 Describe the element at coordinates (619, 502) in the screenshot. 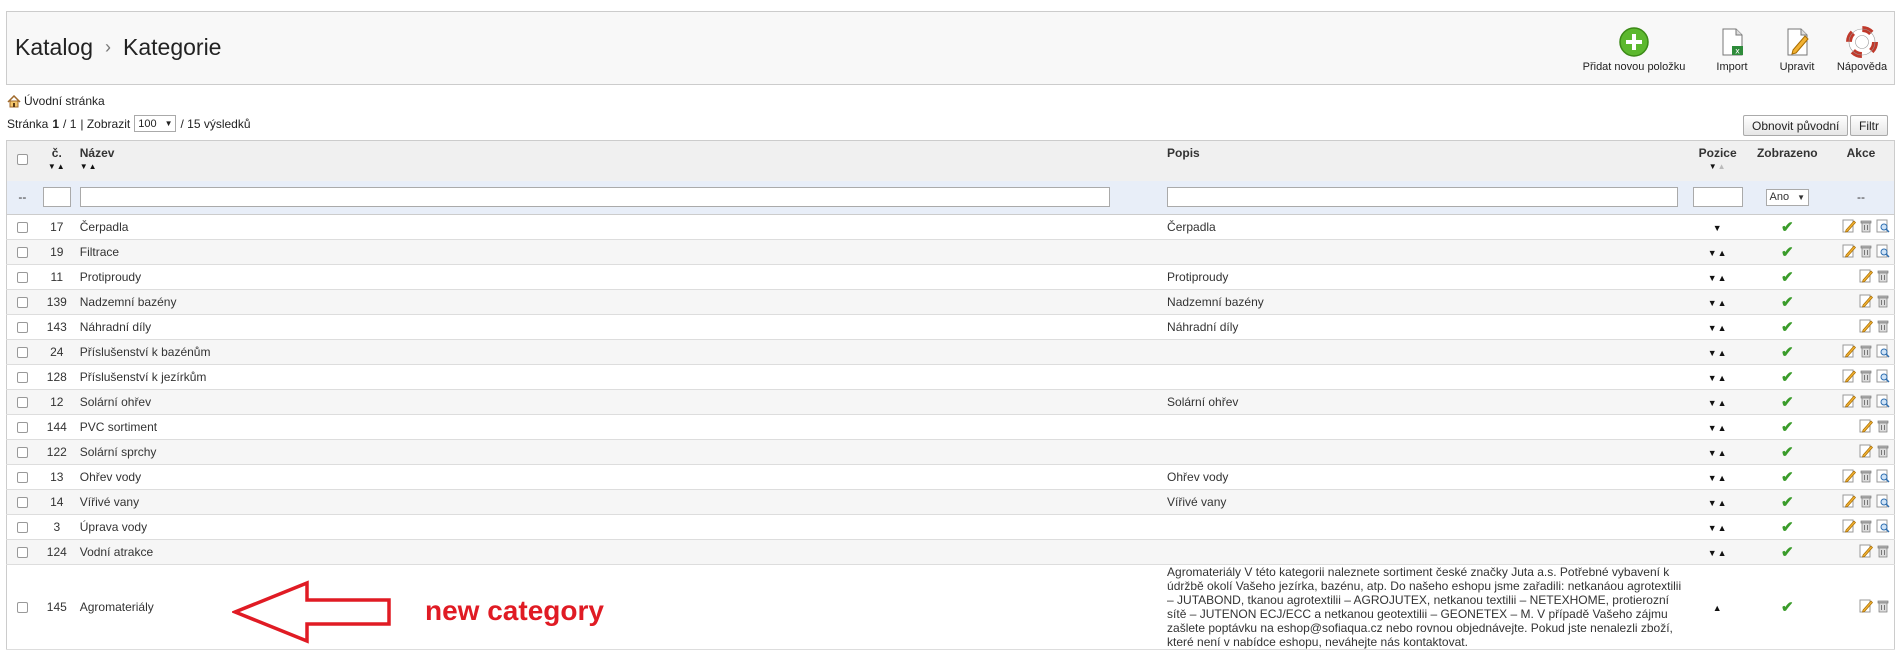

I see `row-name: Vířivé vany` at that location.